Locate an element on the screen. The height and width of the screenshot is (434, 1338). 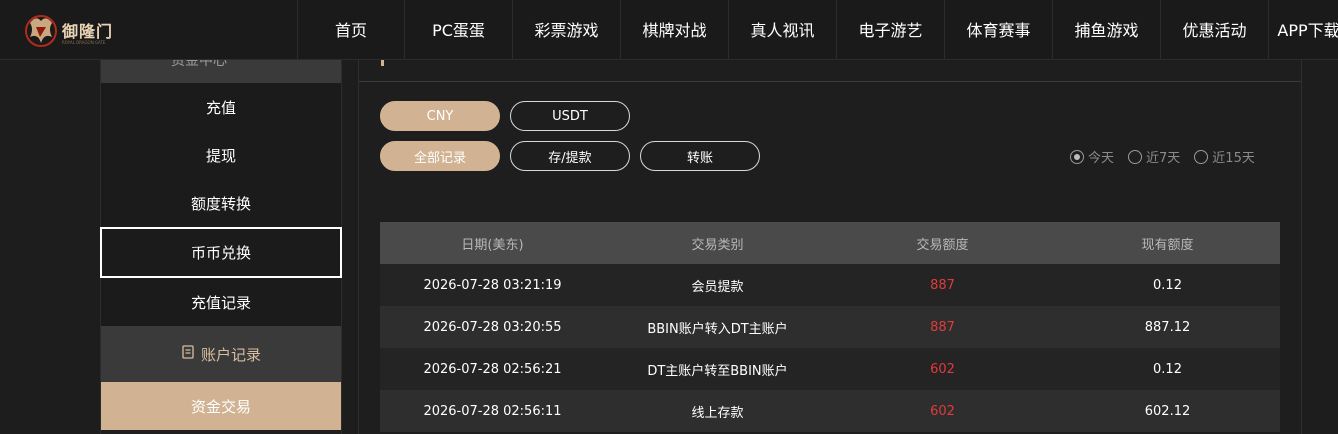
document-icon is located at coordinates (188, 354).